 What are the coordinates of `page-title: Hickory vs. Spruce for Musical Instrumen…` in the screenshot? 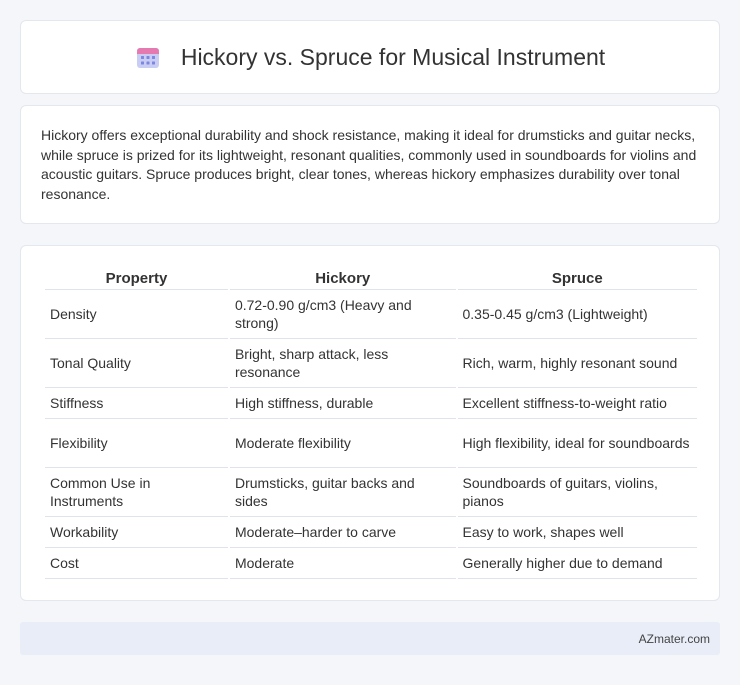 It's located at (393, 56).